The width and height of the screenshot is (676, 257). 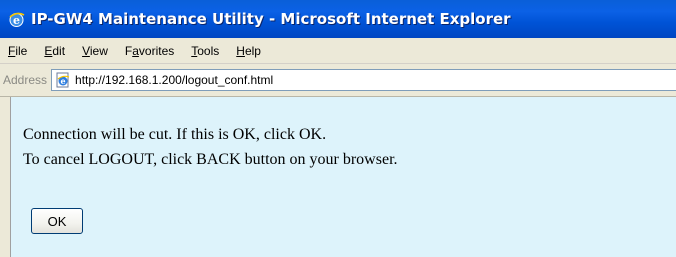 What do you see at coordinates (174, 80) in the screenshot?
I see `address-url: http://192.168.1.200/logout_conf.html` at bounding box center [174, 80].